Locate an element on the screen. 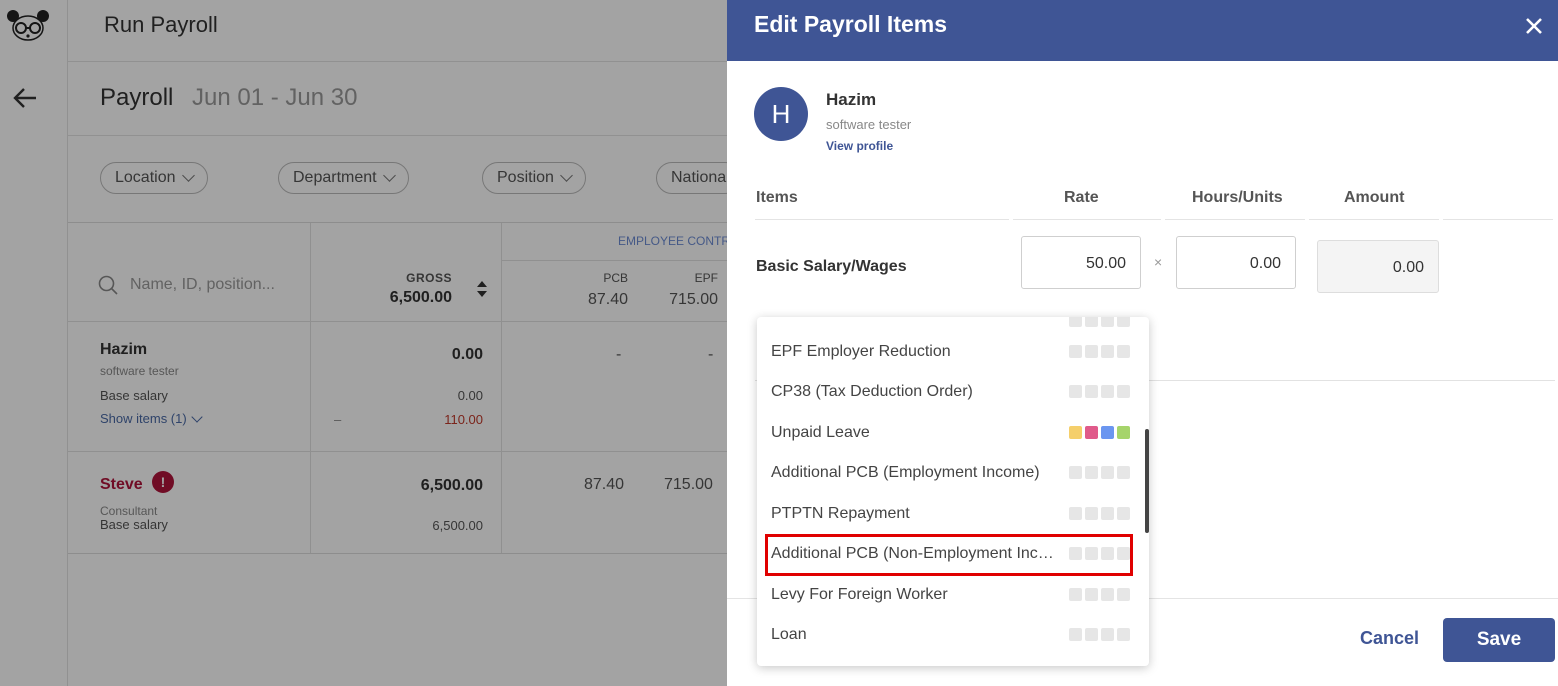 Image resolution: width=1558 pixels, height=686 pixels. avatar: H is located at coordinates (781, 114).